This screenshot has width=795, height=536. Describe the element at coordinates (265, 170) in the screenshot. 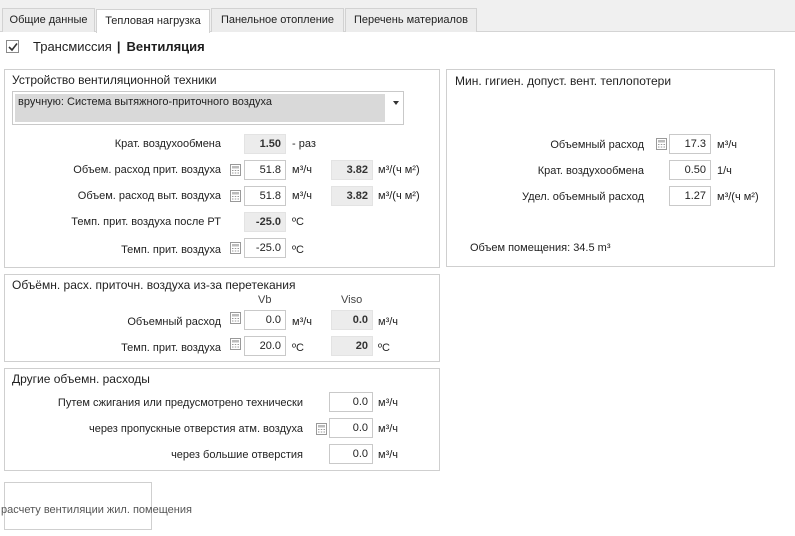

I see `supply-flow-field: 51.8` at that location.